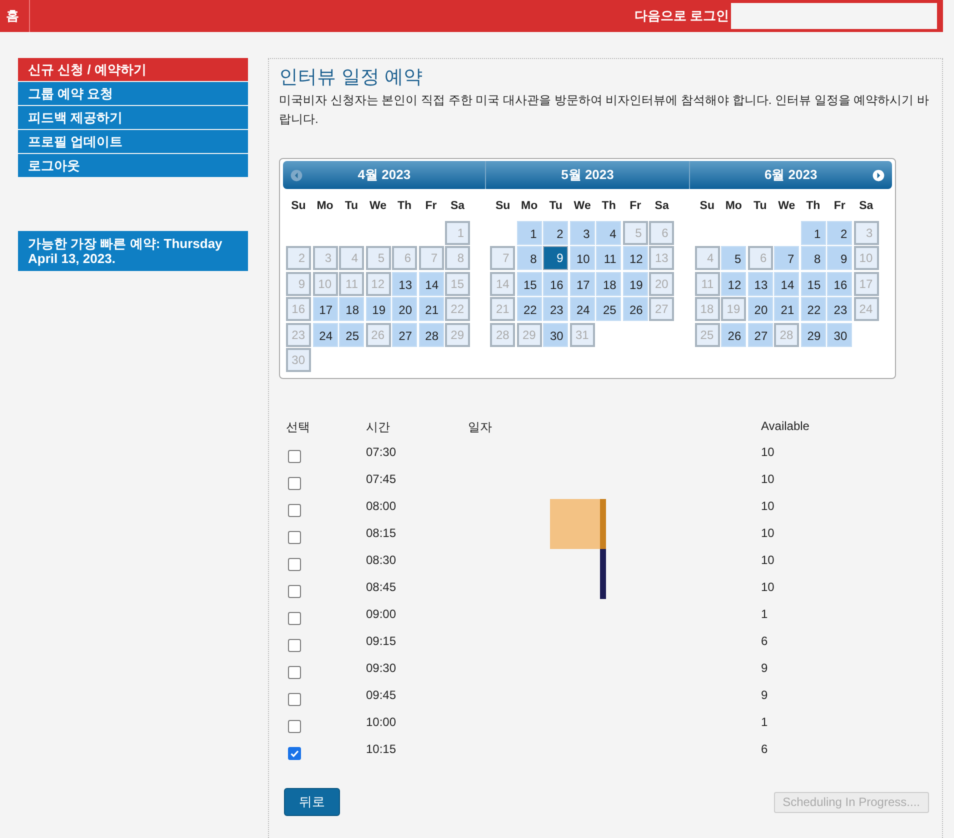 Image resolution: width=954 pixels, height=838 pixels. What do you see at coordinates (382, 749) in the screenshot?
I see `time-cell-text: 10:15` at bounding box center [382, 749].